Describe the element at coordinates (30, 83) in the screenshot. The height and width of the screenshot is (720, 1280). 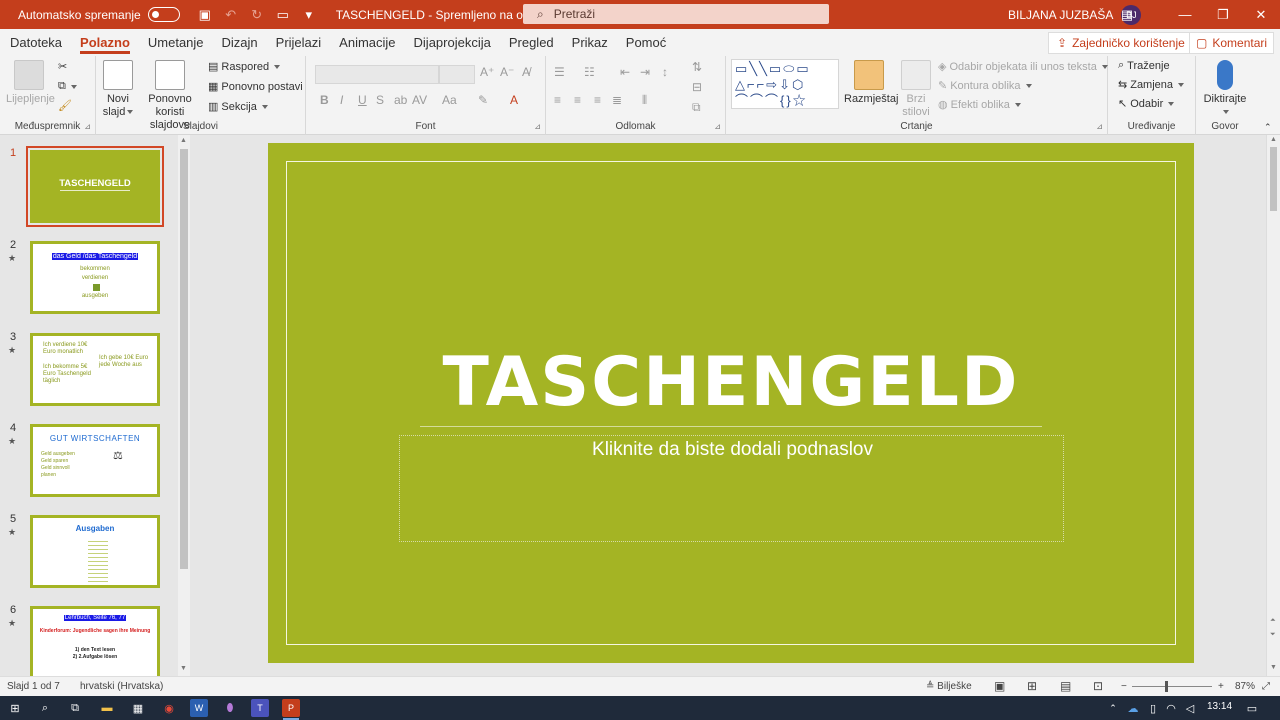
I see `paste-button: Lijepljenje` at that location.